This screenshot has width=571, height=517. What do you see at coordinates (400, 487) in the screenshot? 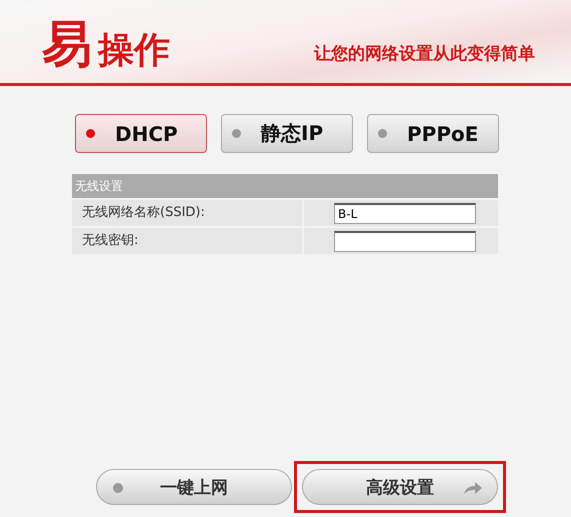
I see `action-button: 高级设置` at bounding box center [400, 487].